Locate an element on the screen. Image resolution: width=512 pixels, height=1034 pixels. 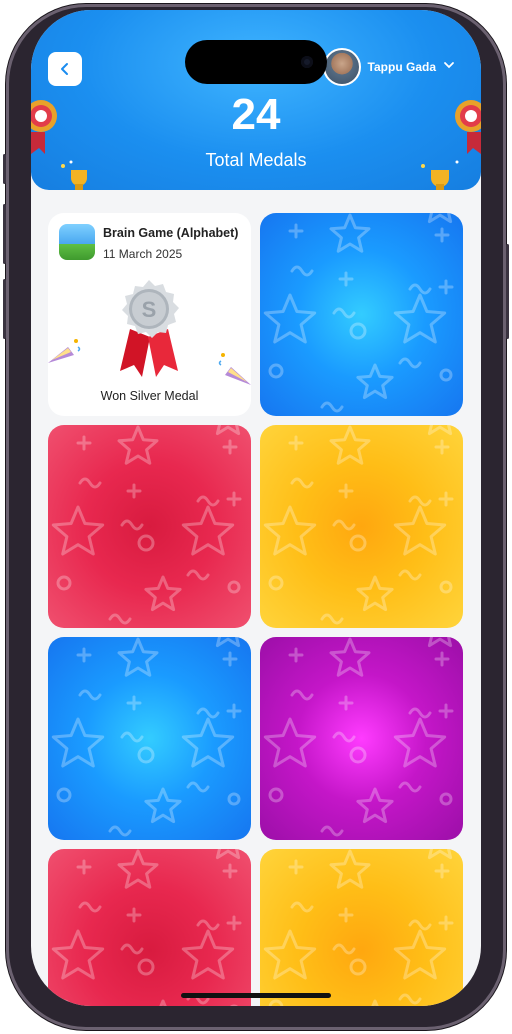
party-popper-left-icon is located at coordinates (64, 351).